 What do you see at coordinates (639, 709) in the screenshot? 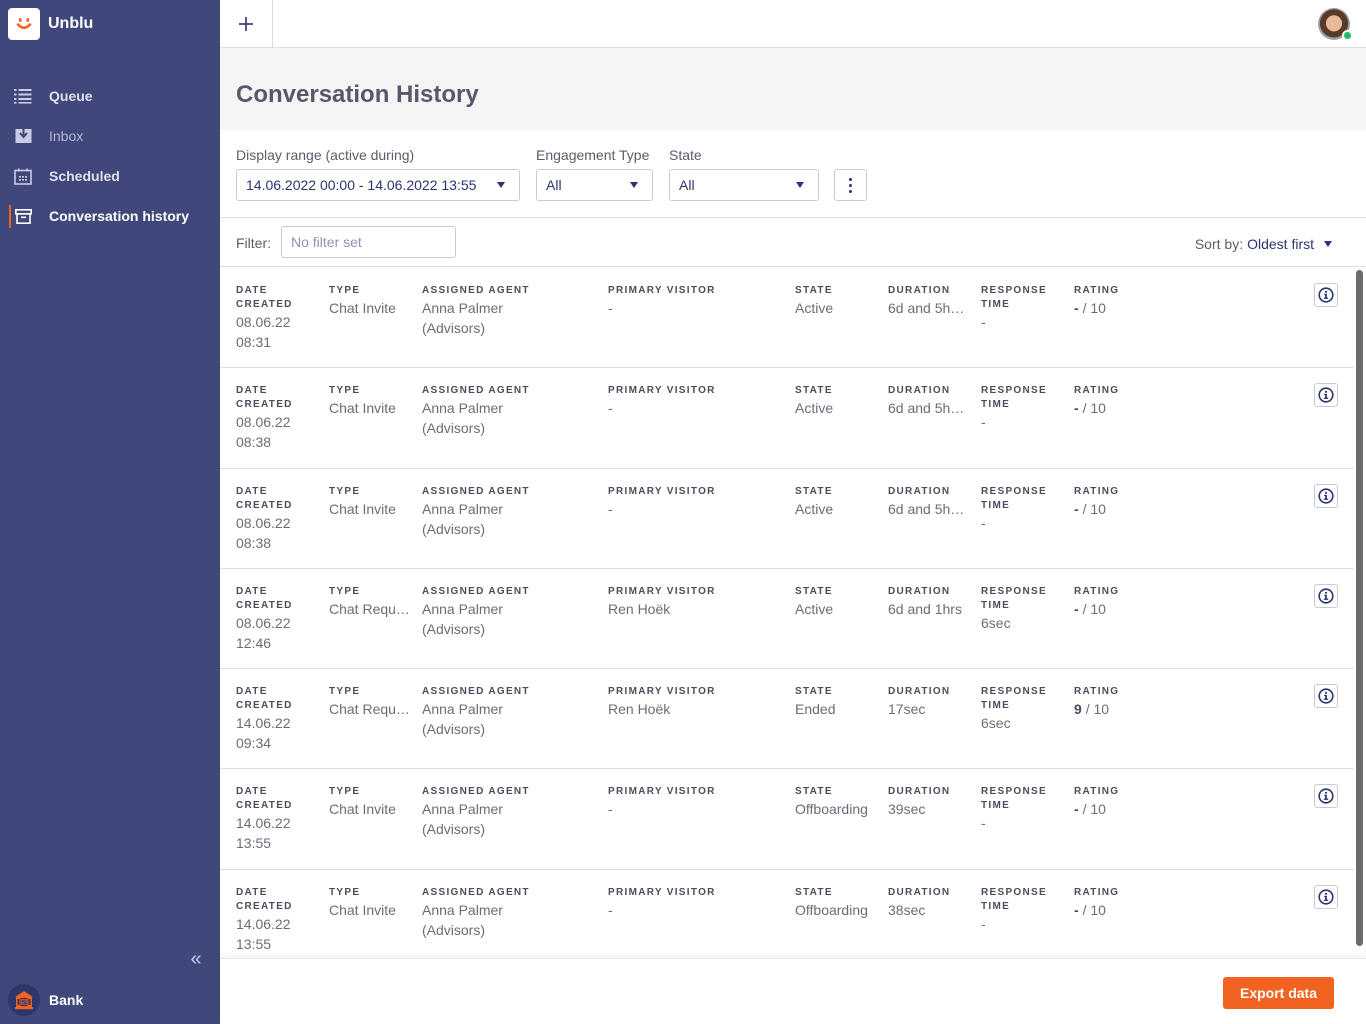
I see `visitor-value: Ren Hoëk` at bounding box center [639, 709].